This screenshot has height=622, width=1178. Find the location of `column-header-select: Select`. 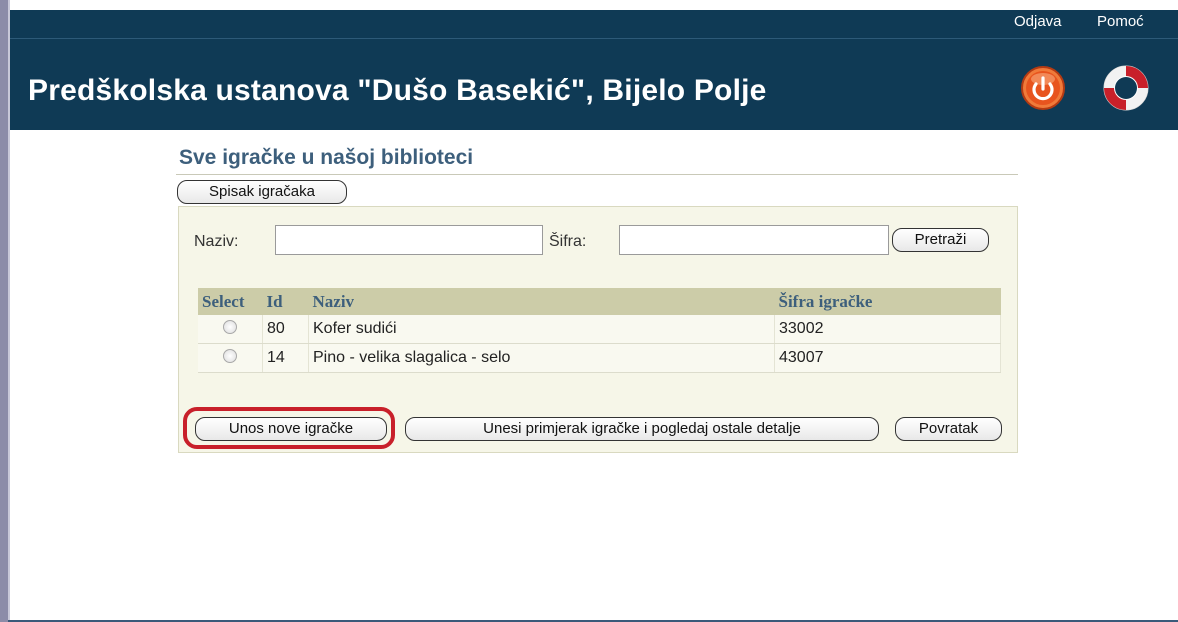

column-header-select: Select is located at coordinates (230, 301).